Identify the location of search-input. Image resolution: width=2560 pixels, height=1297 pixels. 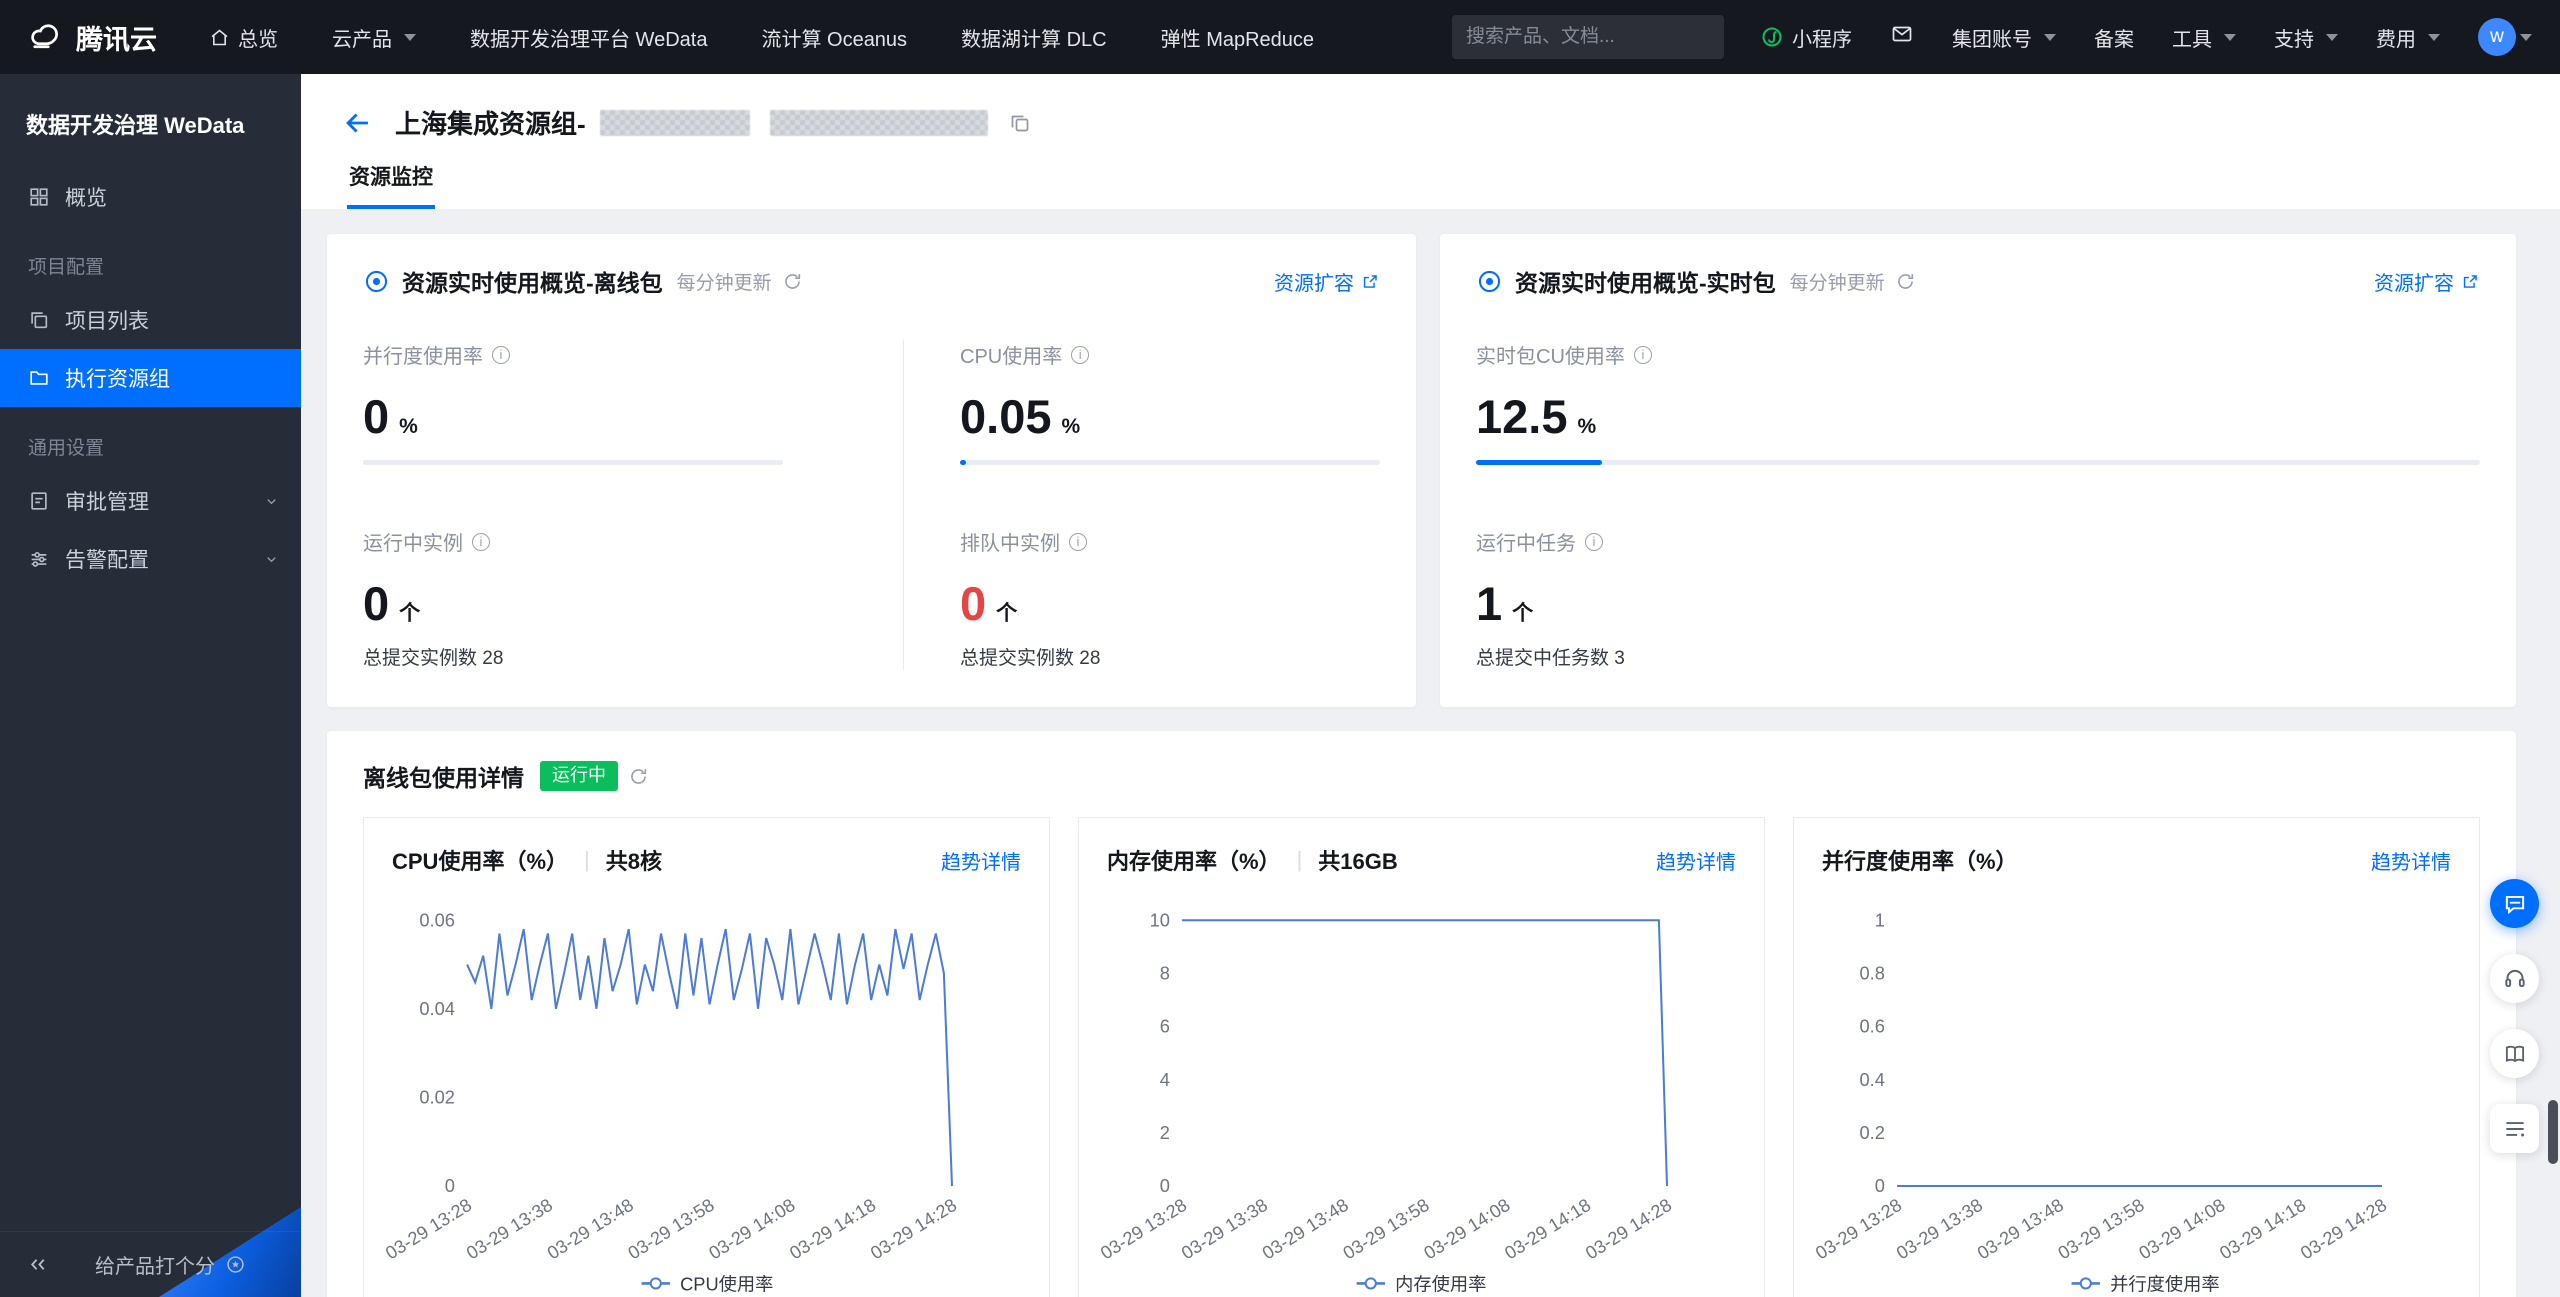
(1588, 37).